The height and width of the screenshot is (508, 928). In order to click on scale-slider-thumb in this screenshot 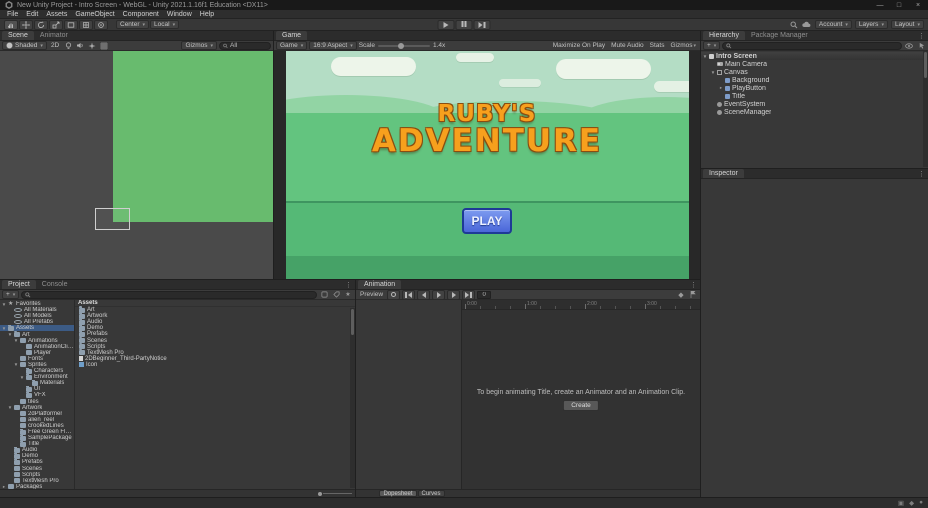, I will do `click(400, 45)`.